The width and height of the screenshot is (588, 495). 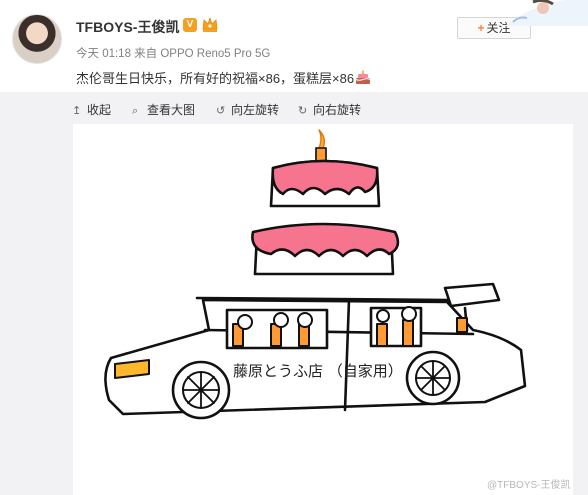 I want to click on media-toolbar: ↥ 收起 ⌕ 查看大图 ↺ 向左旋转 ↻ 向右旋转, so click(x=294, y=108).